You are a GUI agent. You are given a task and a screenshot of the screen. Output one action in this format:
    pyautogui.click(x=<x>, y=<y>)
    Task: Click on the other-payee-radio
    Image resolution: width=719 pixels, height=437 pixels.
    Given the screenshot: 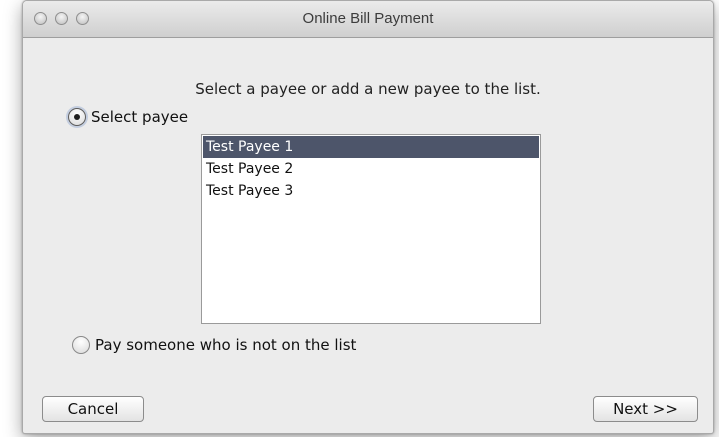 What is the action you would take?
    pyautogui.click(x=81, y=345)
    